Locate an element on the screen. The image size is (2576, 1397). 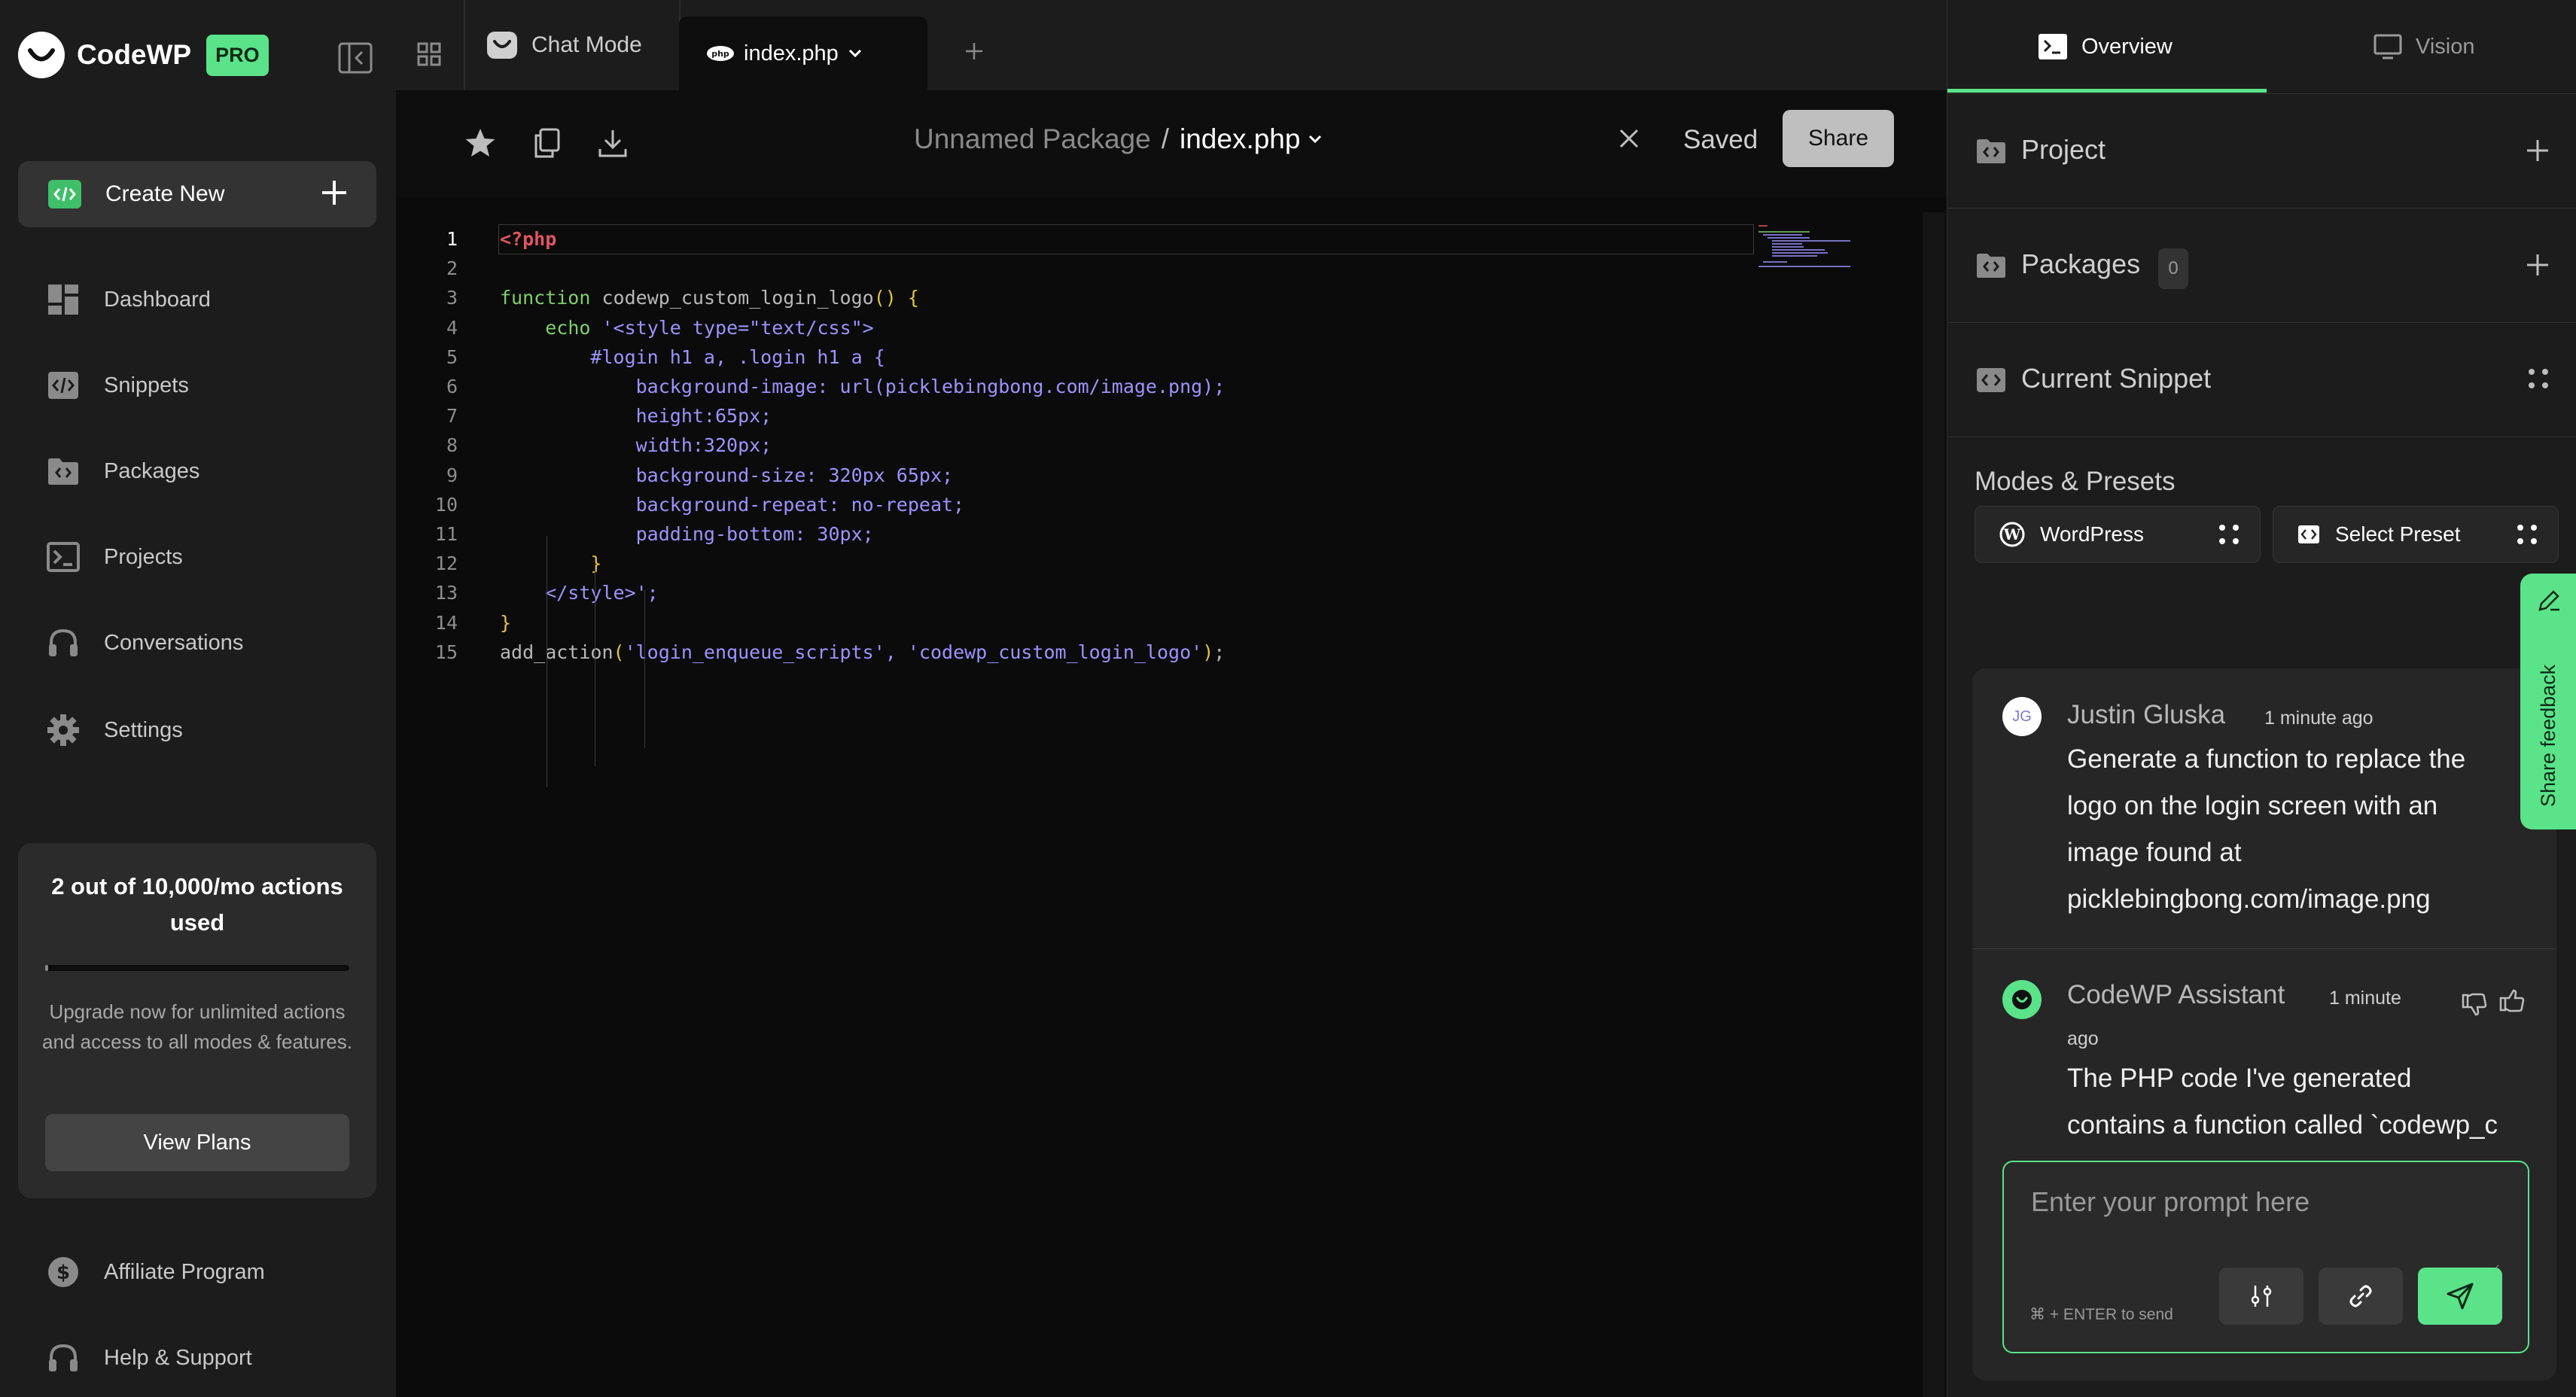
tab-overview: Overview is located at coordinates (2105, 46).